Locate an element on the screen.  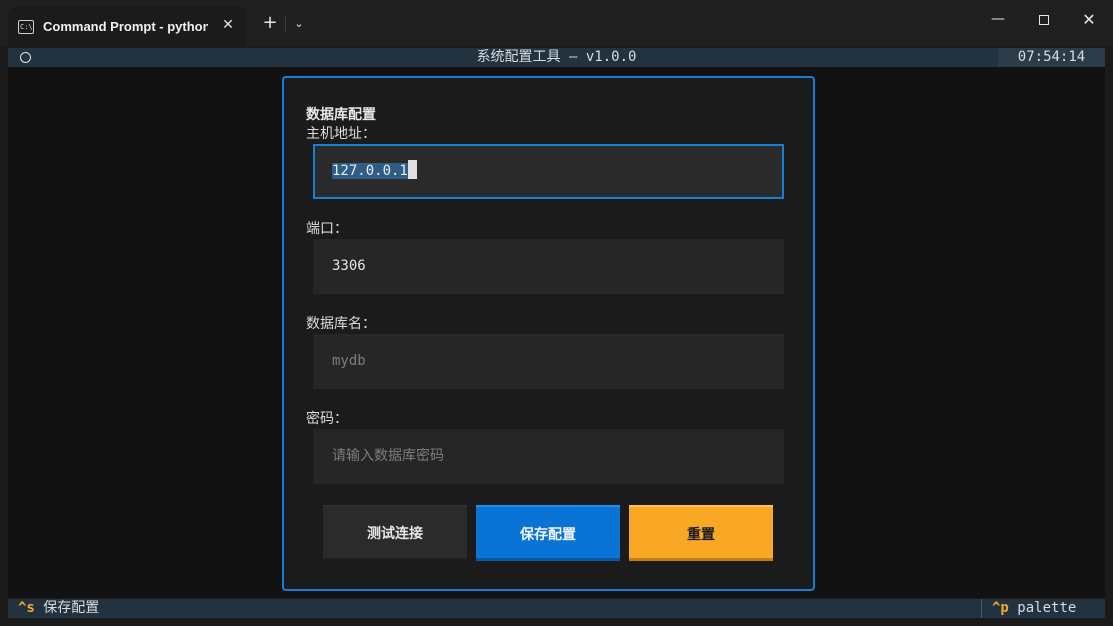
palette-shortcut-key: ^p is located at coordinates (1000, 608).